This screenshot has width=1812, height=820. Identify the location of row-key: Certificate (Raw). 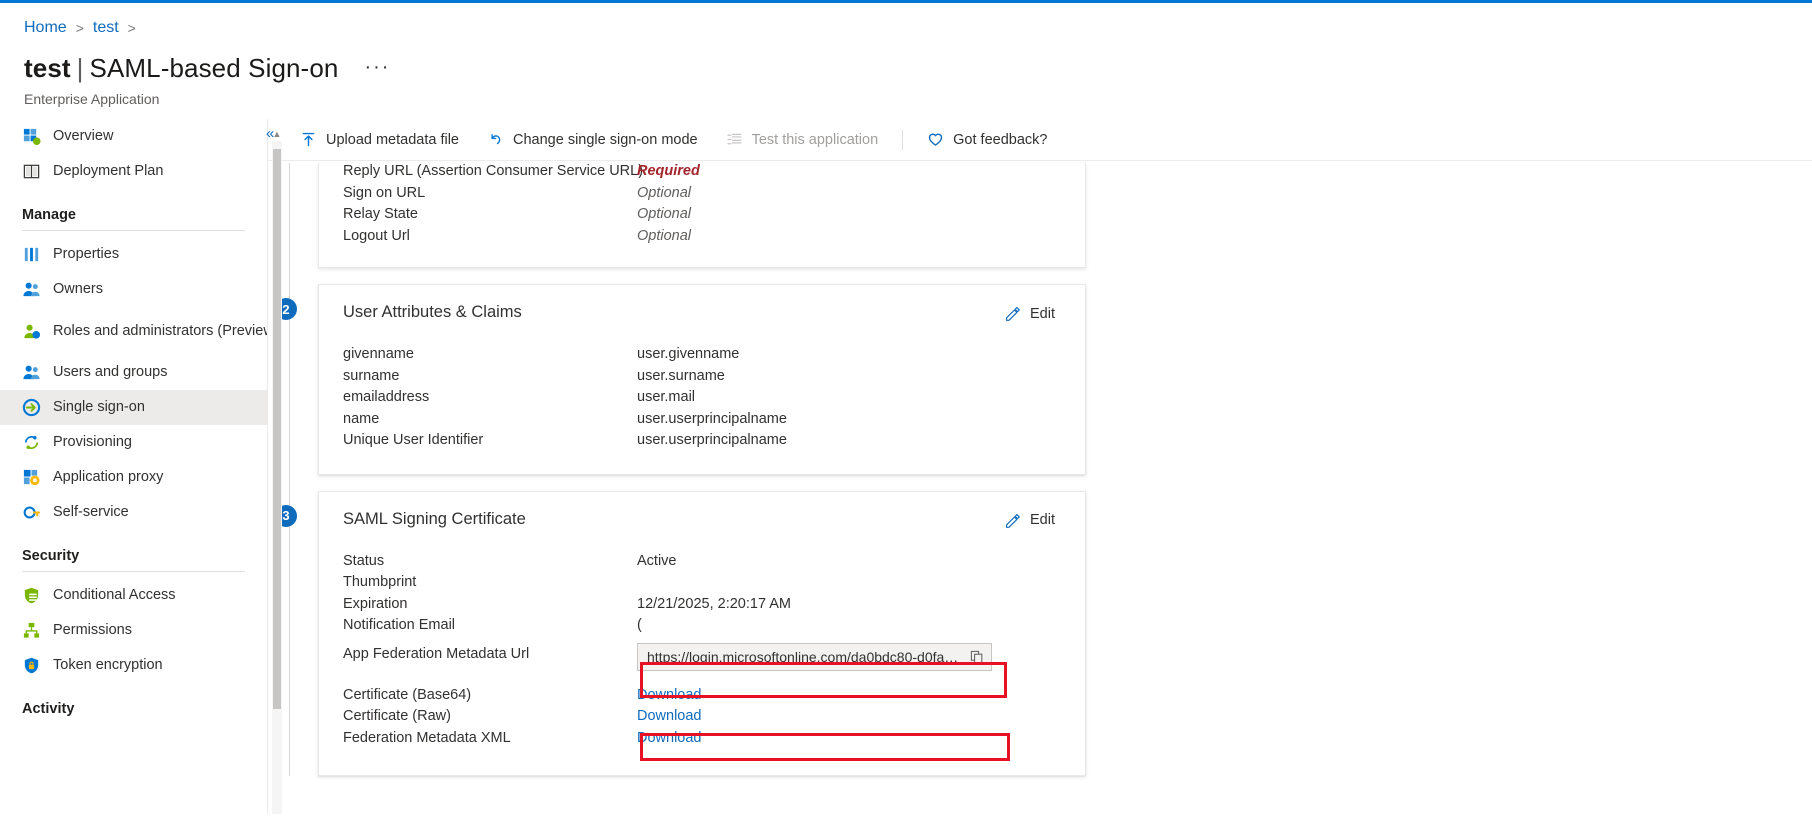
(397, 716).